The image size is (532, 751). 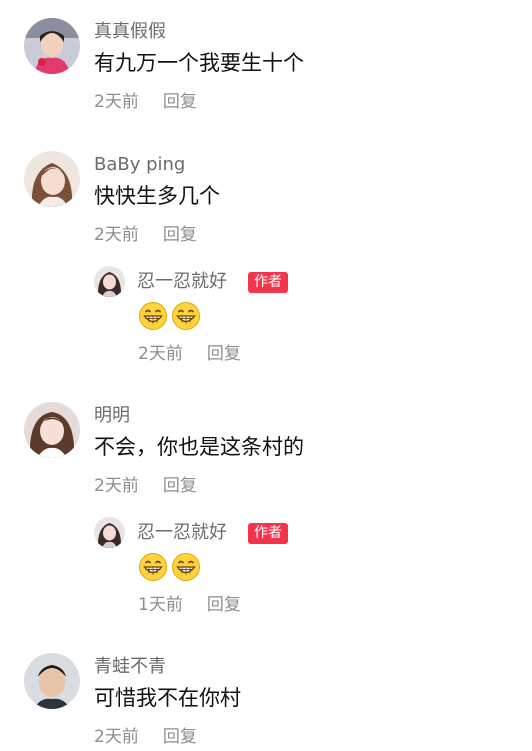 What do you see at coordinates (157, 196) in the screenshot?
I see `comment-text: 快快生多几个` at bounding box center [157, 196].